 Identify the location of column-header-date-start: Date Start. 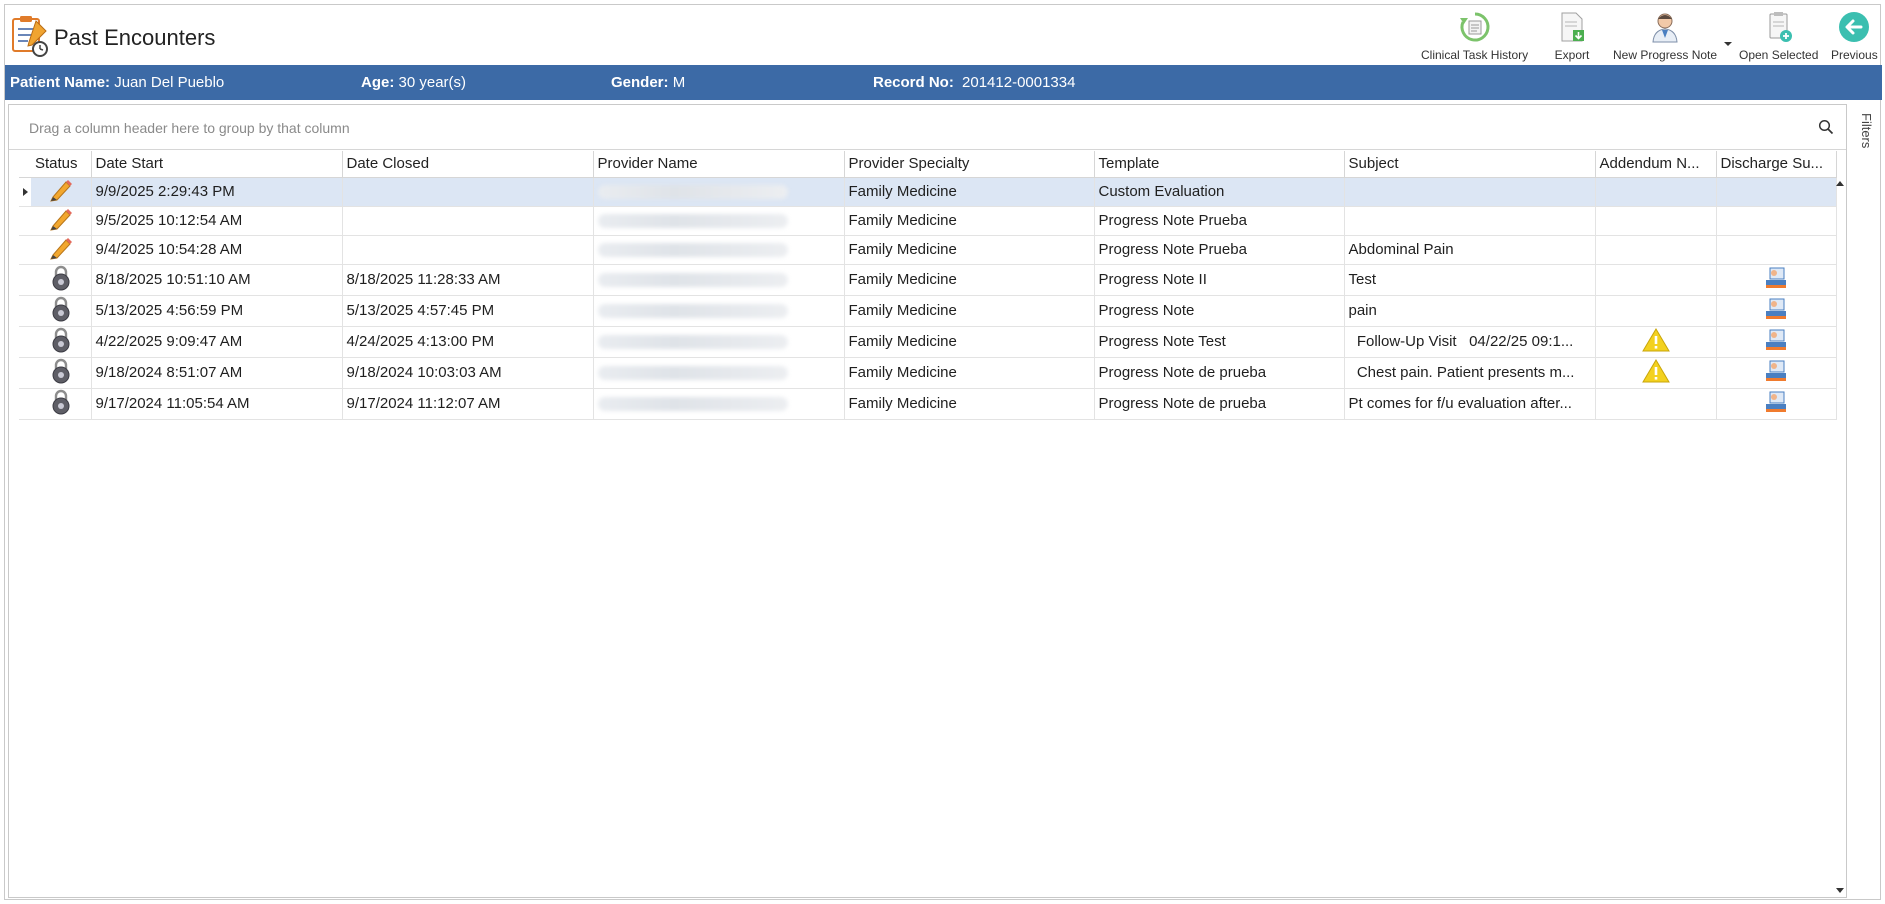
(217, 164).